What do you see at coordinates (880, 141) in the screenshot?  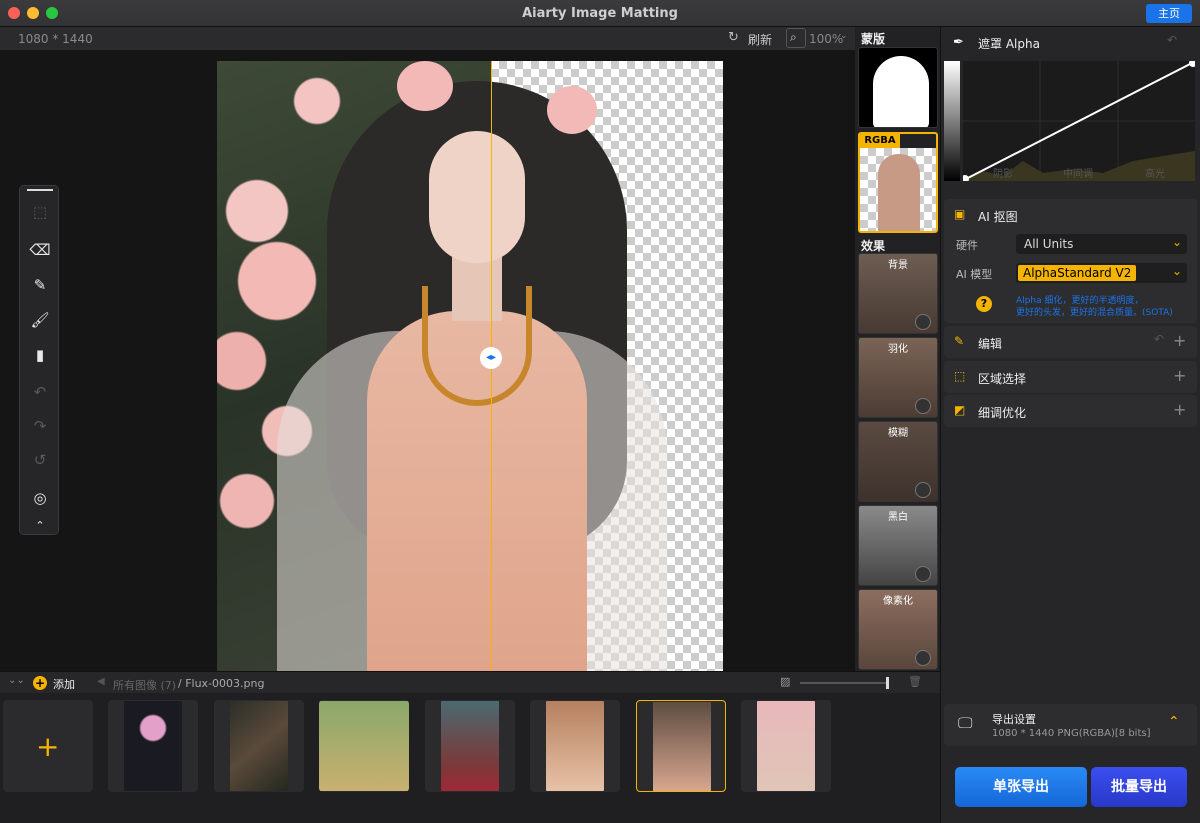 I see `rgba-badge: RGBA` at bounding box center [880, 141].